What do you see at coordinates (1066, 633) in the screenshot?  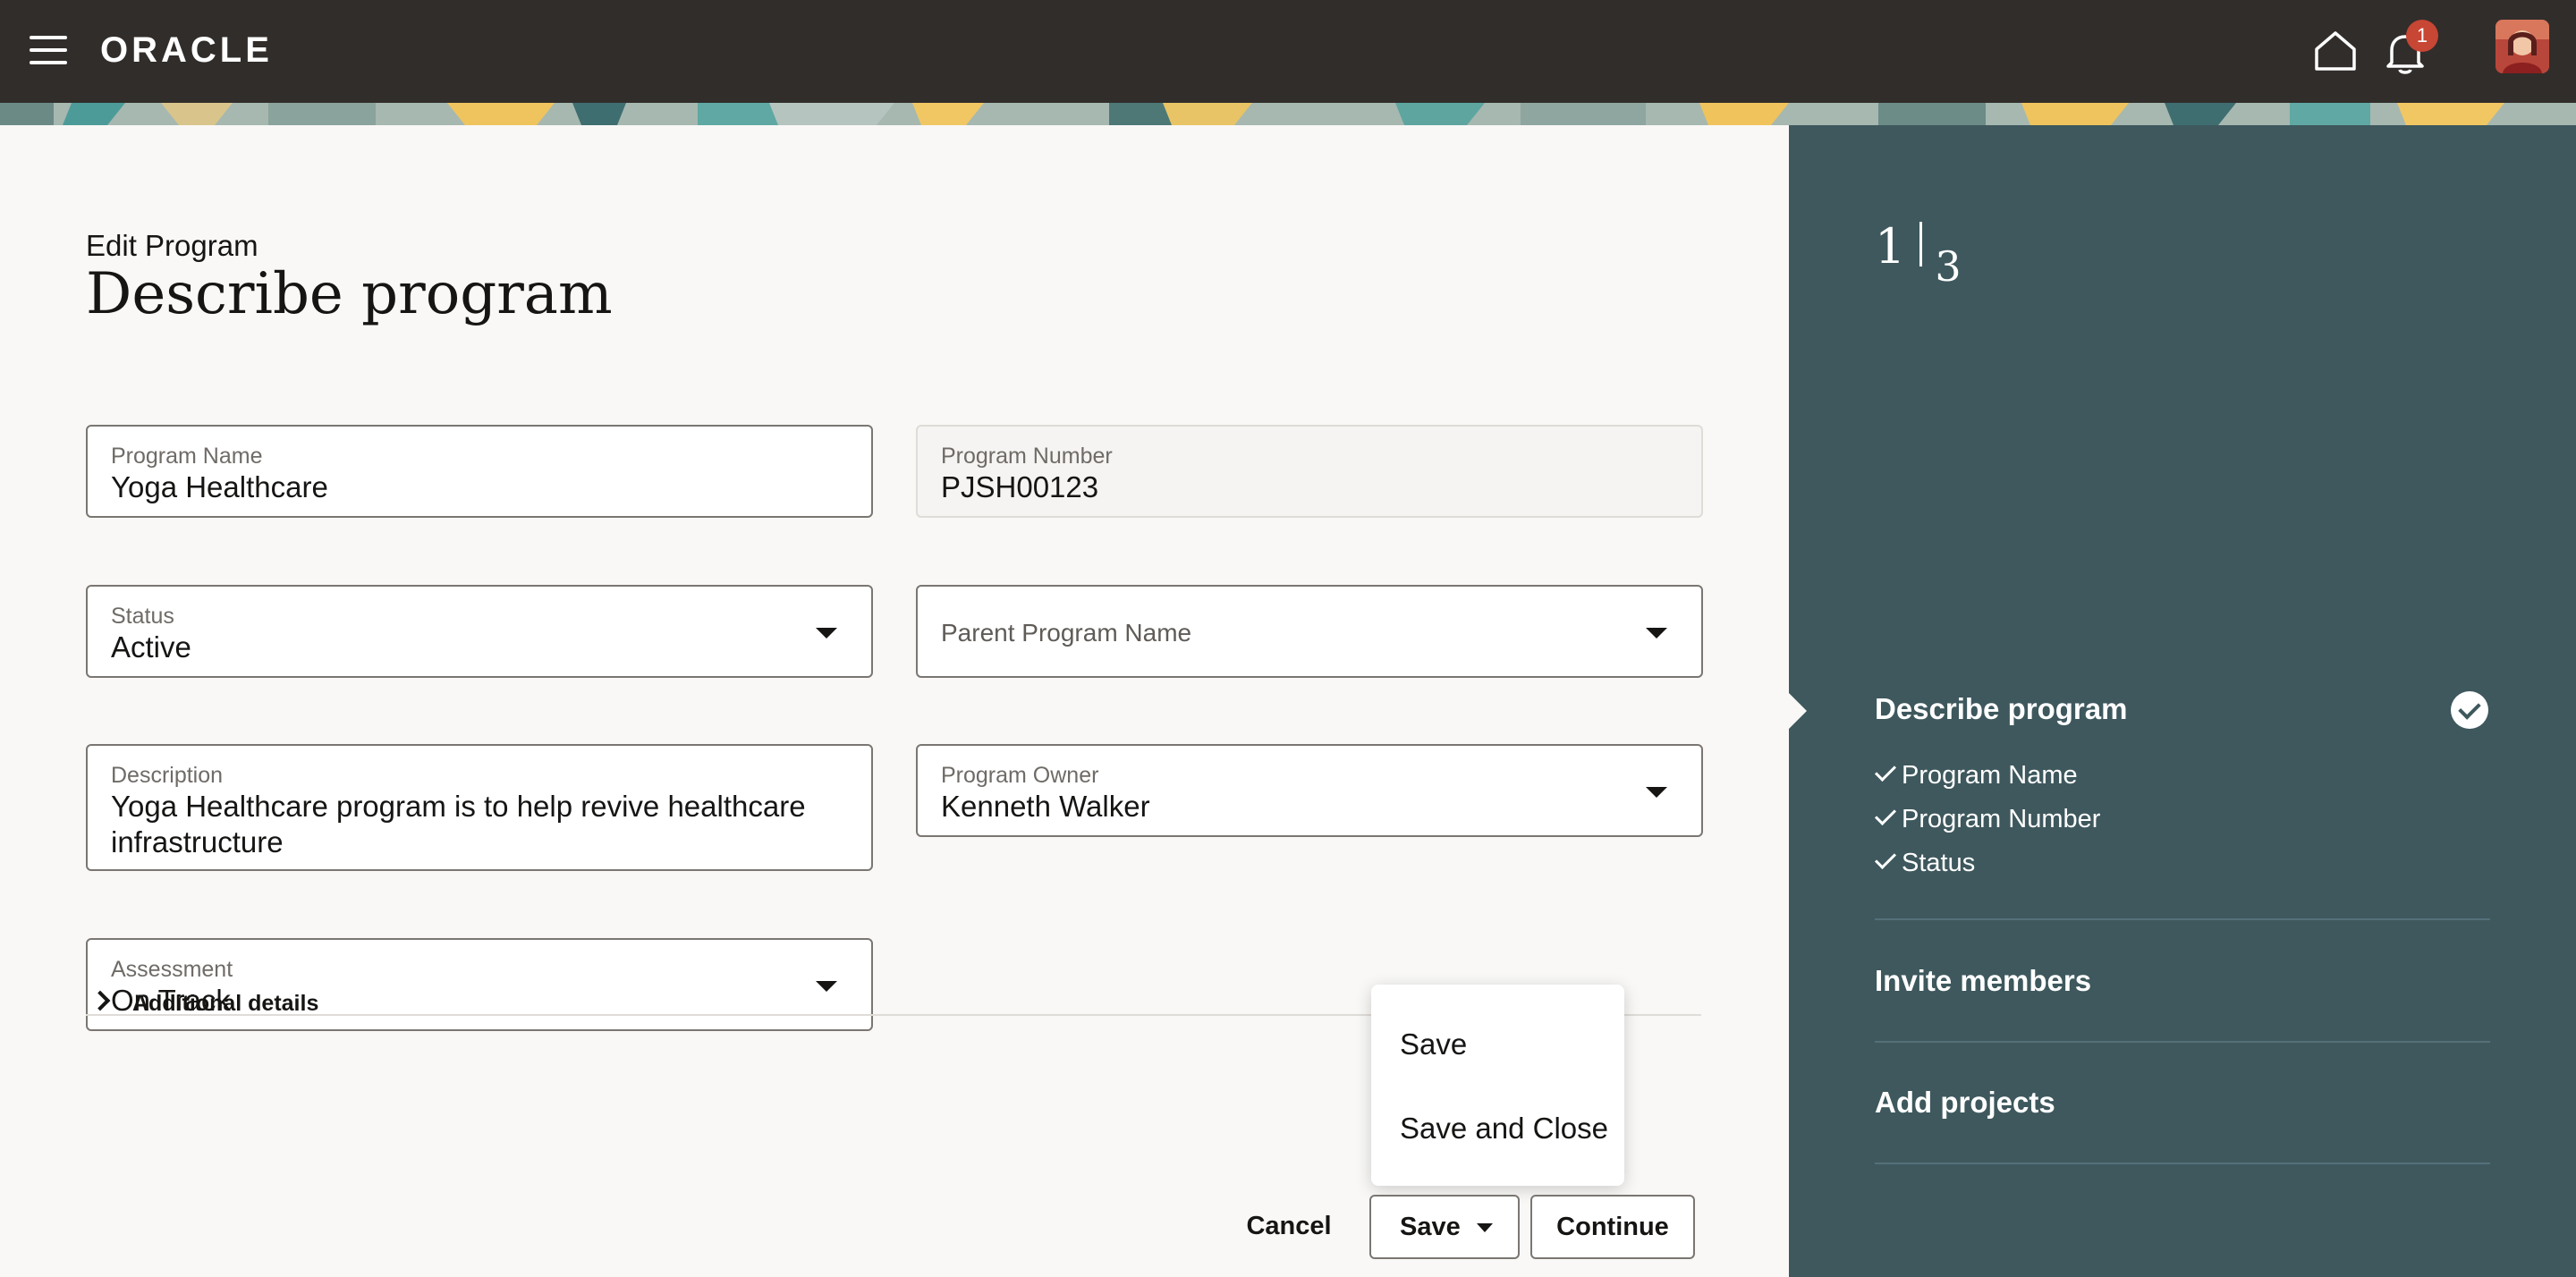 I see `parent-program-label: Parent Program Name` at bounding box center [1066, 633].